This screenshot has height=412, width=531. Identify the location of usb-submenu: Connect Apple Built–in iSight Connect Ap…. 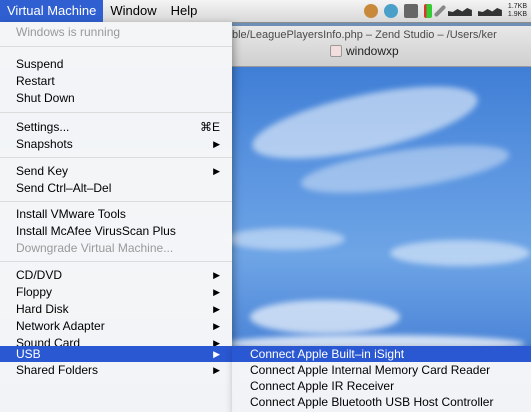
(381, 379).